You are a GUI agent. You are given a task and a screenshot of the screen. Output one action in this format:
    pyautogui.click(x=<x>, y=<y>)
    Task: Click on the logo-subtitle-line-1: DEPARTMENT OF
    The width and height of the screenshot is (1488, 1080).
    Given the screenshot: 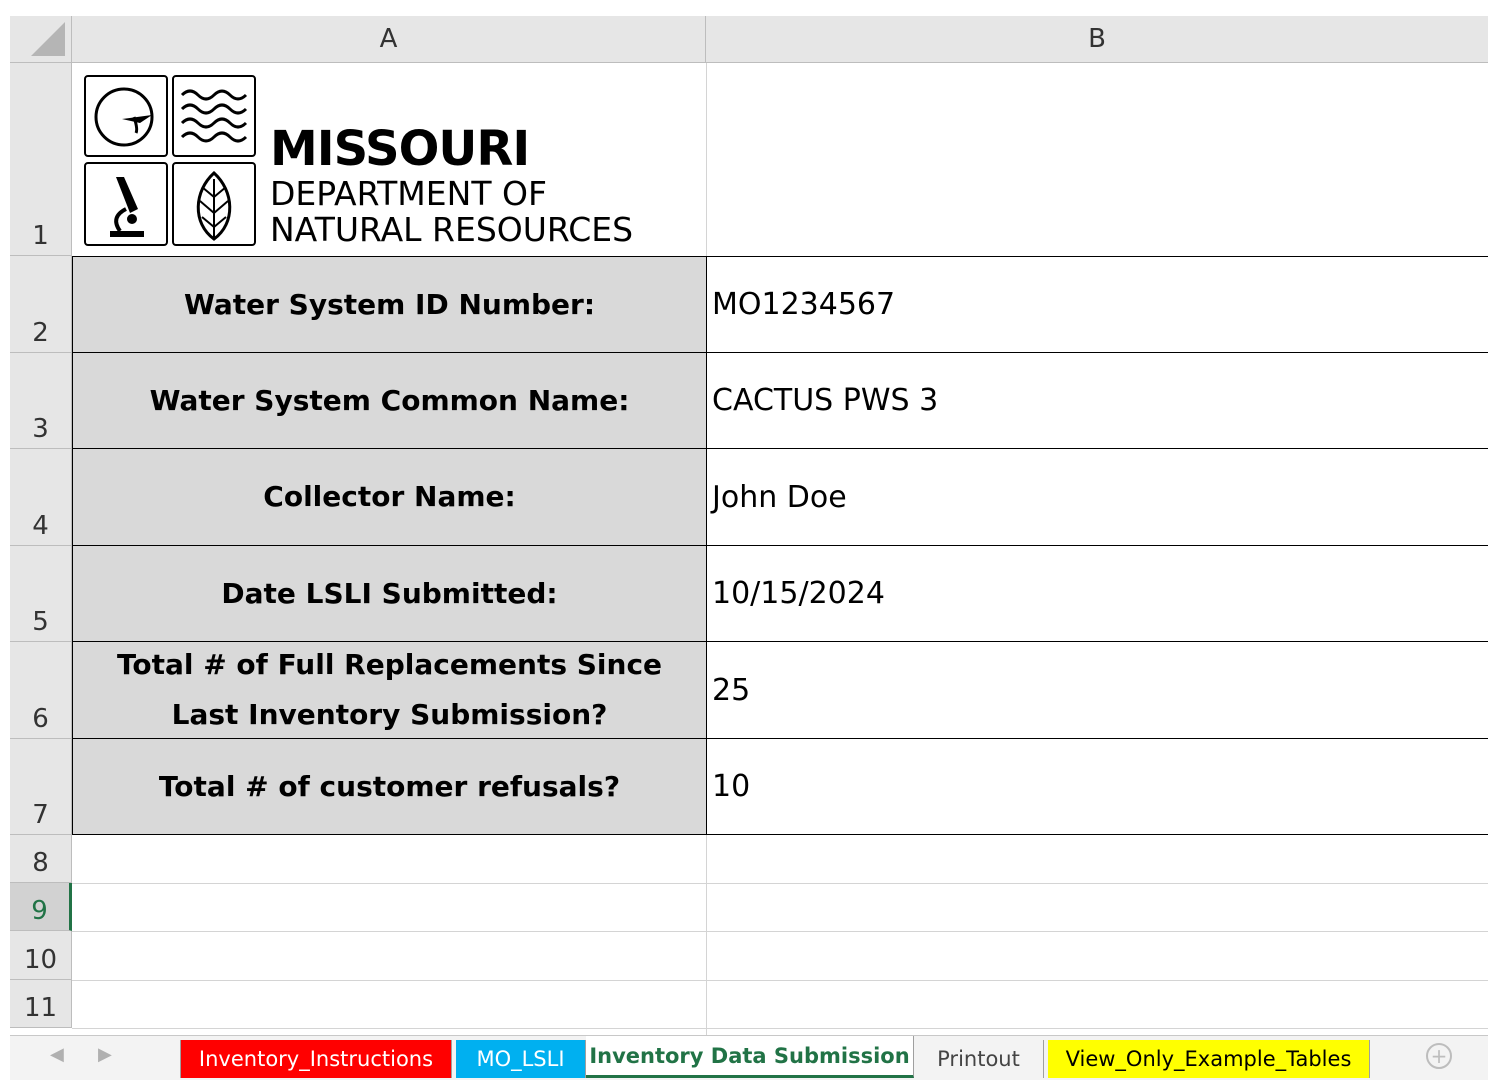 What is the action you would take?
    pyautogui.click(x=408, y=193)
    